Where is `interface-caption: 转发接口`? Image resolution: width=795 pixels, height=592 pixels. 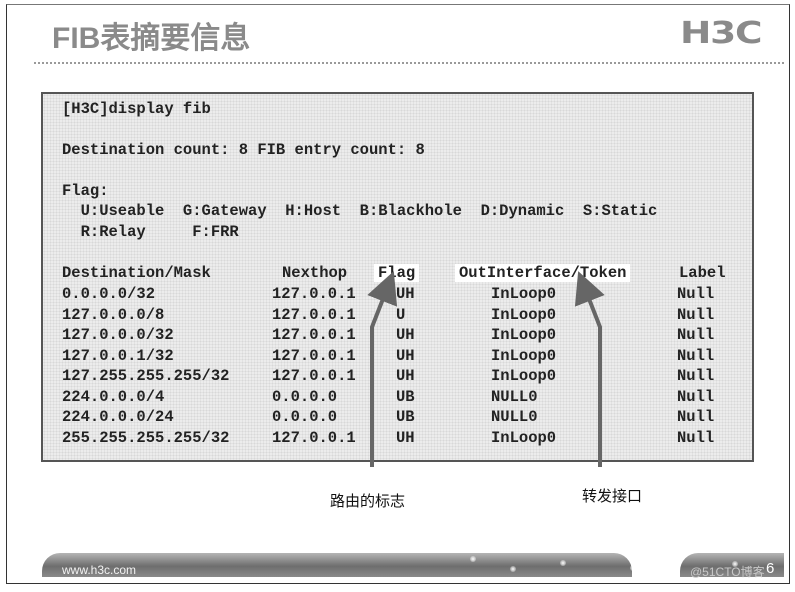
interface-caption: 转发接口 is located at coordinates (612, 496).